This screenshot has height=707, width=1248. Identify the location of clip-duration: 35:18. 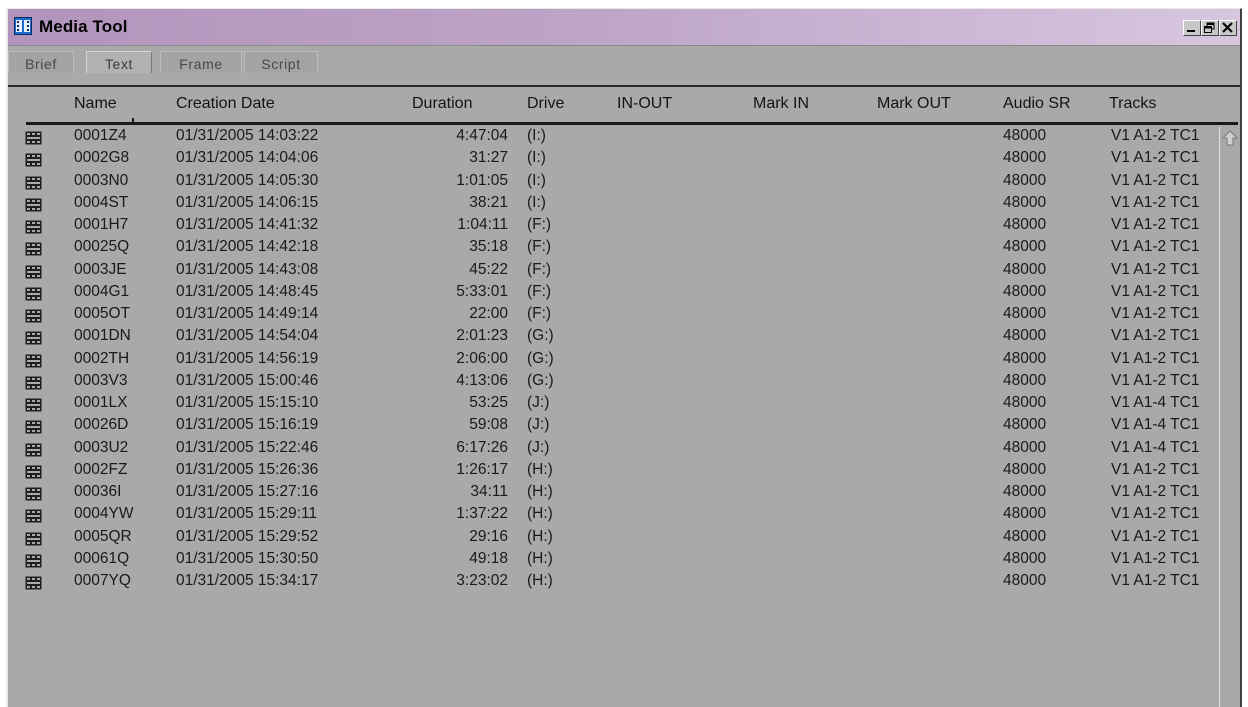
(488, 247).